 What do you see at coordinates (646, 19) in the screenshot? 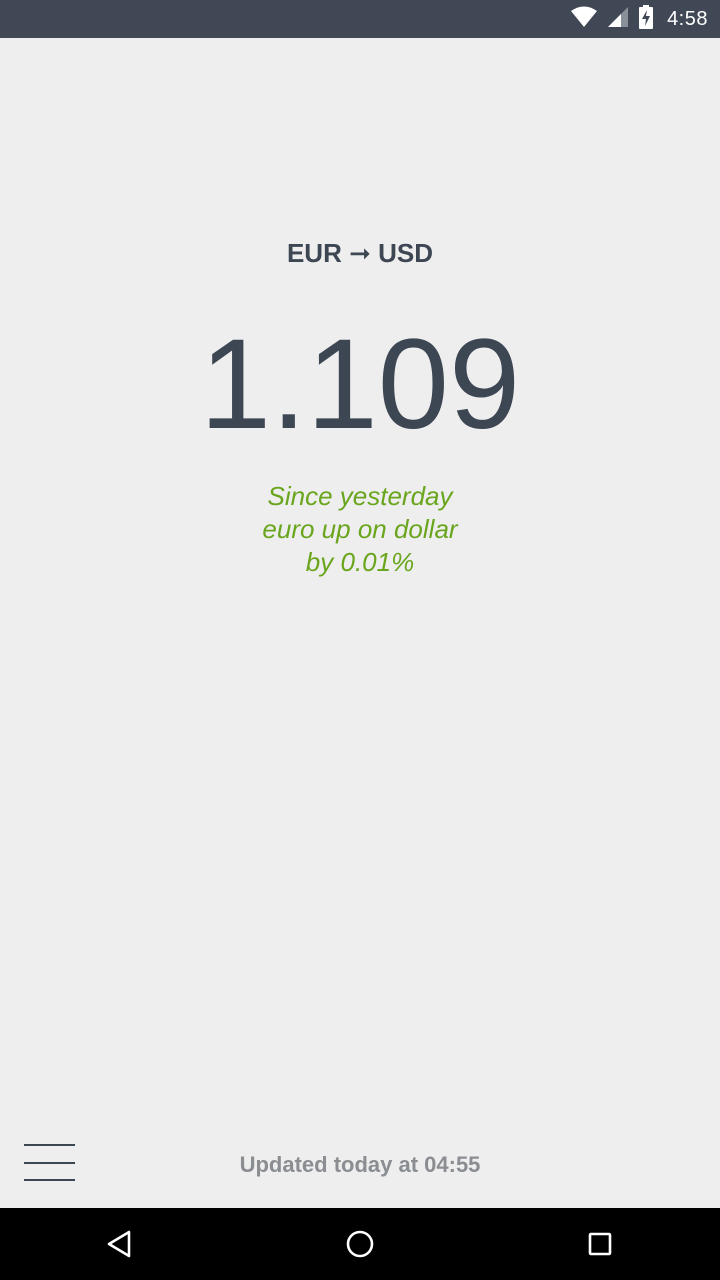
I see `battery-charging-icon` at bounding box center [646, 19].